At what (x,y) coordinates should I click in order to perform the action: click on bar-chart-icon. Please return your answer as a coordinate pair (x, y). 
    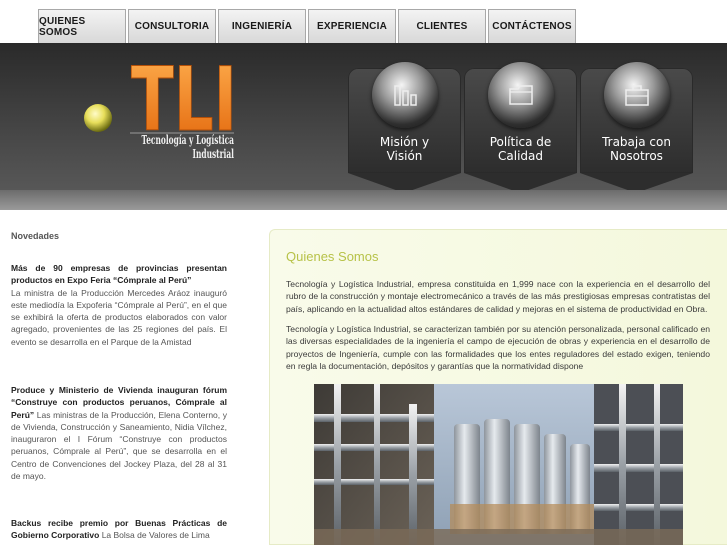
    Looking at the image, I should click on (405, 95).